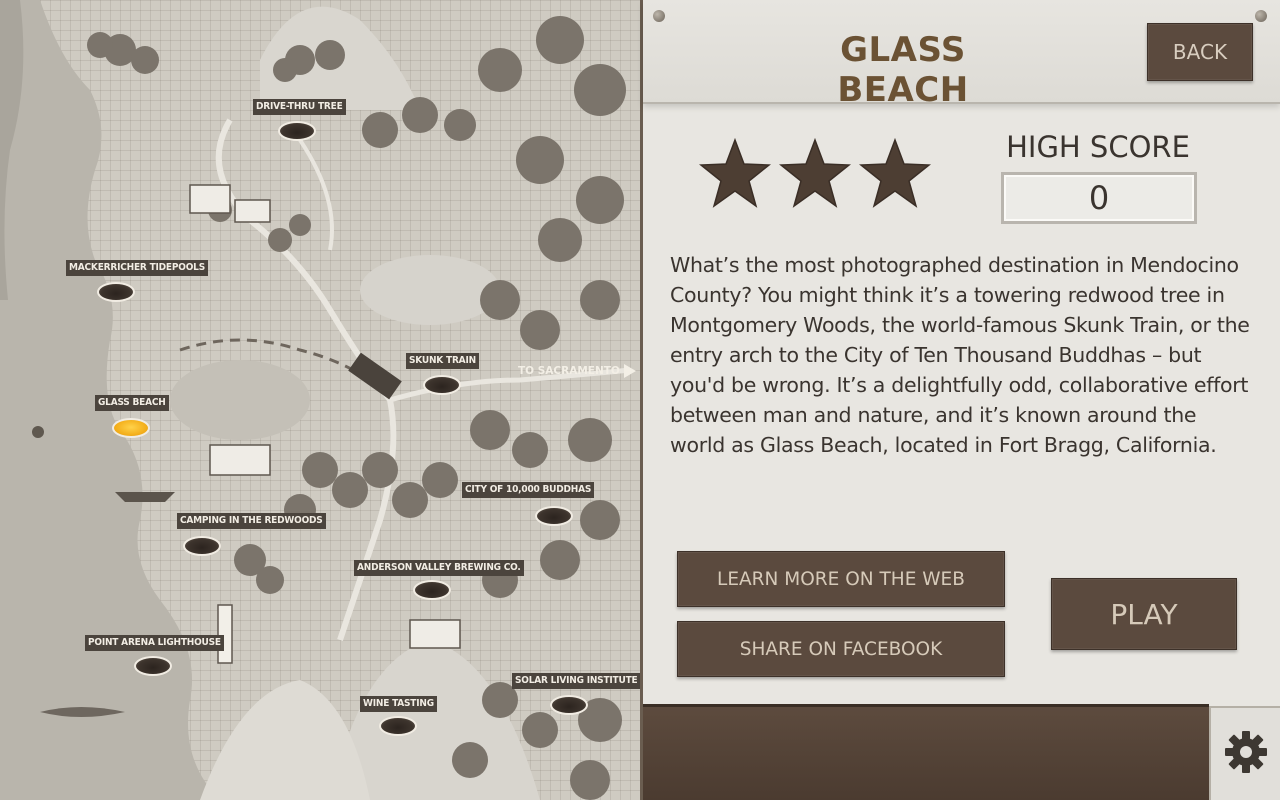 The width and height of the screenshot is (1280, 800). Describe the element at coordinates (554, 516) in the screenshot. I see `location-marker-city-of-10000-buddhas` at that location.